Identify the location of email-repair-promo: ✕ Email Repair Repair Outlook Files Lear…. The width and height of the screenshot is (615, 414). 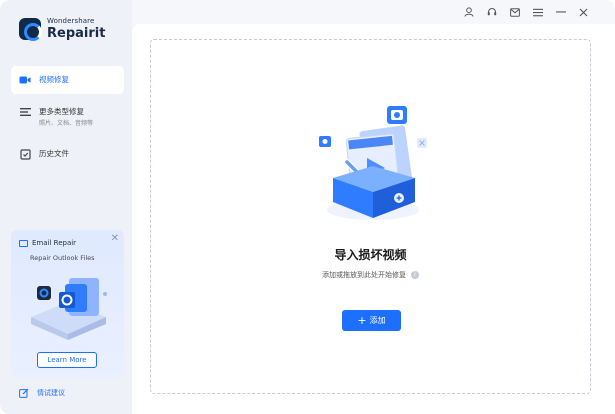
(67, 304).